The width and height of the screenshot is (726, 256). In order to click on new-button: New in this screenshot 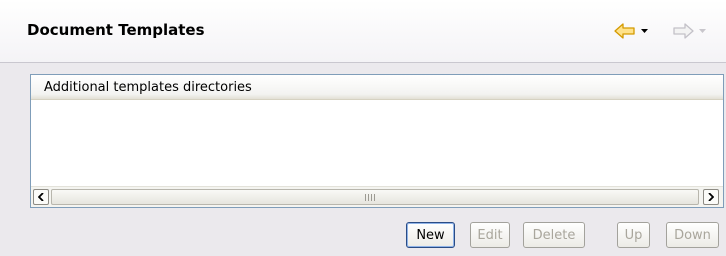, I will do `click(430, 235)`.